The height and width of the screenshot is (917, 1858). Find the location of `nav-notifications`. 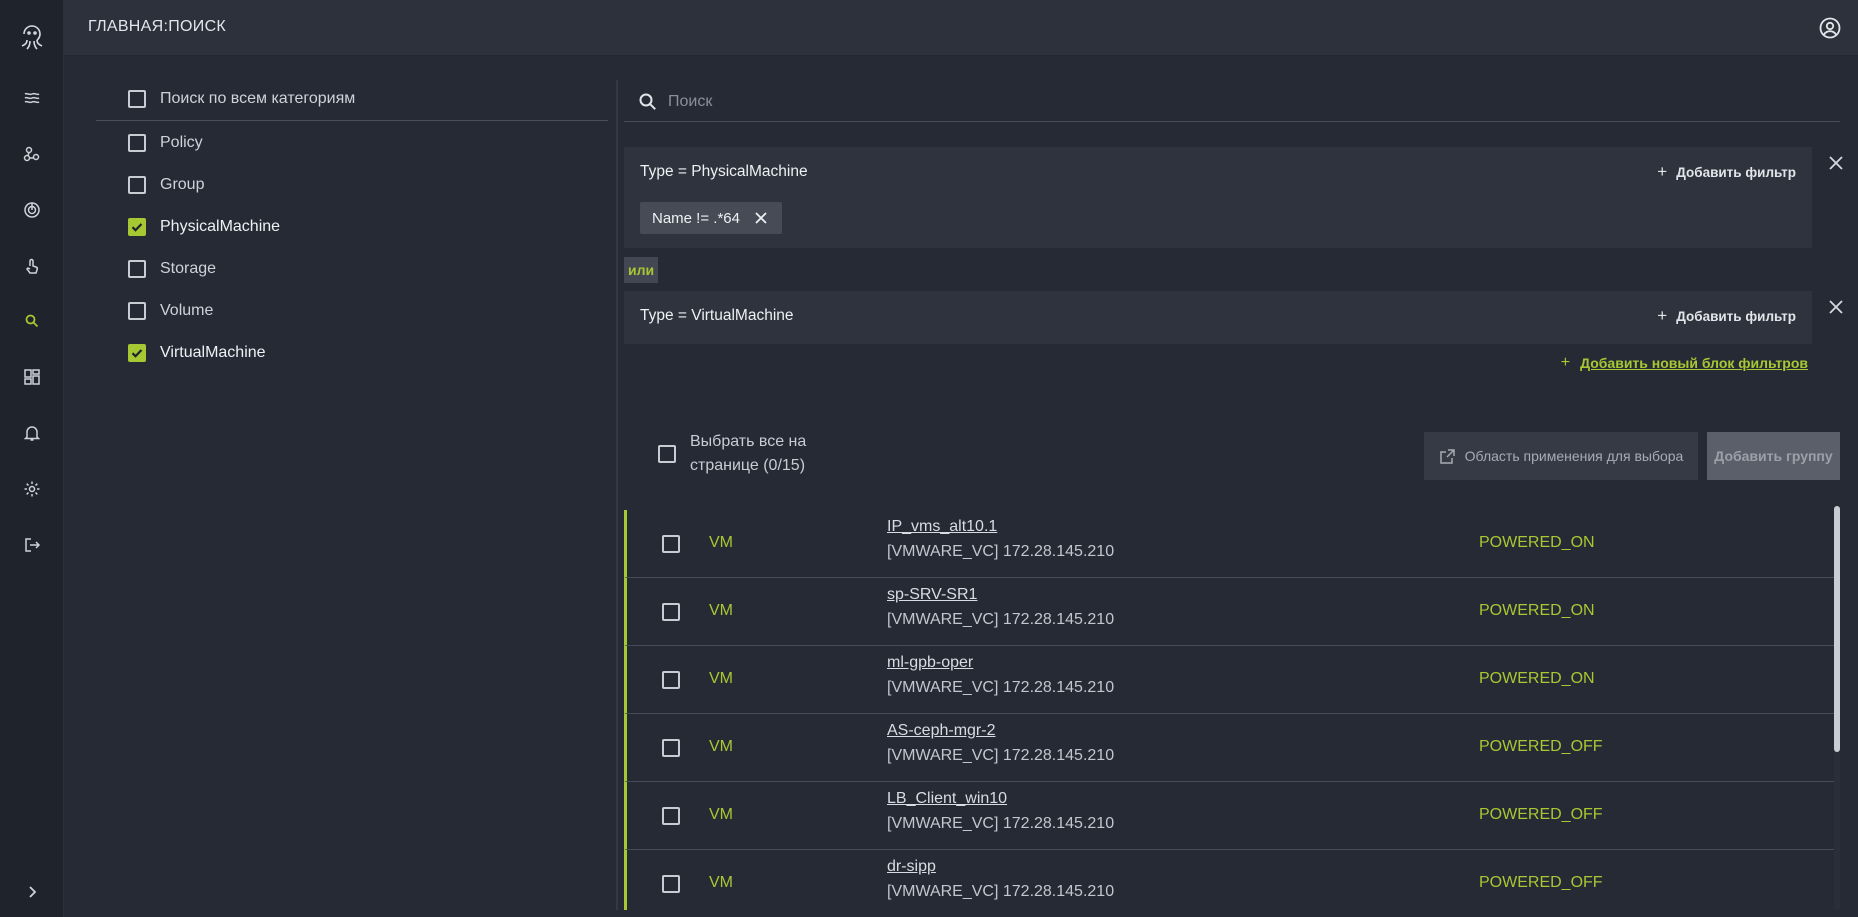

nav-notifications is located at coordinates (32, 433).